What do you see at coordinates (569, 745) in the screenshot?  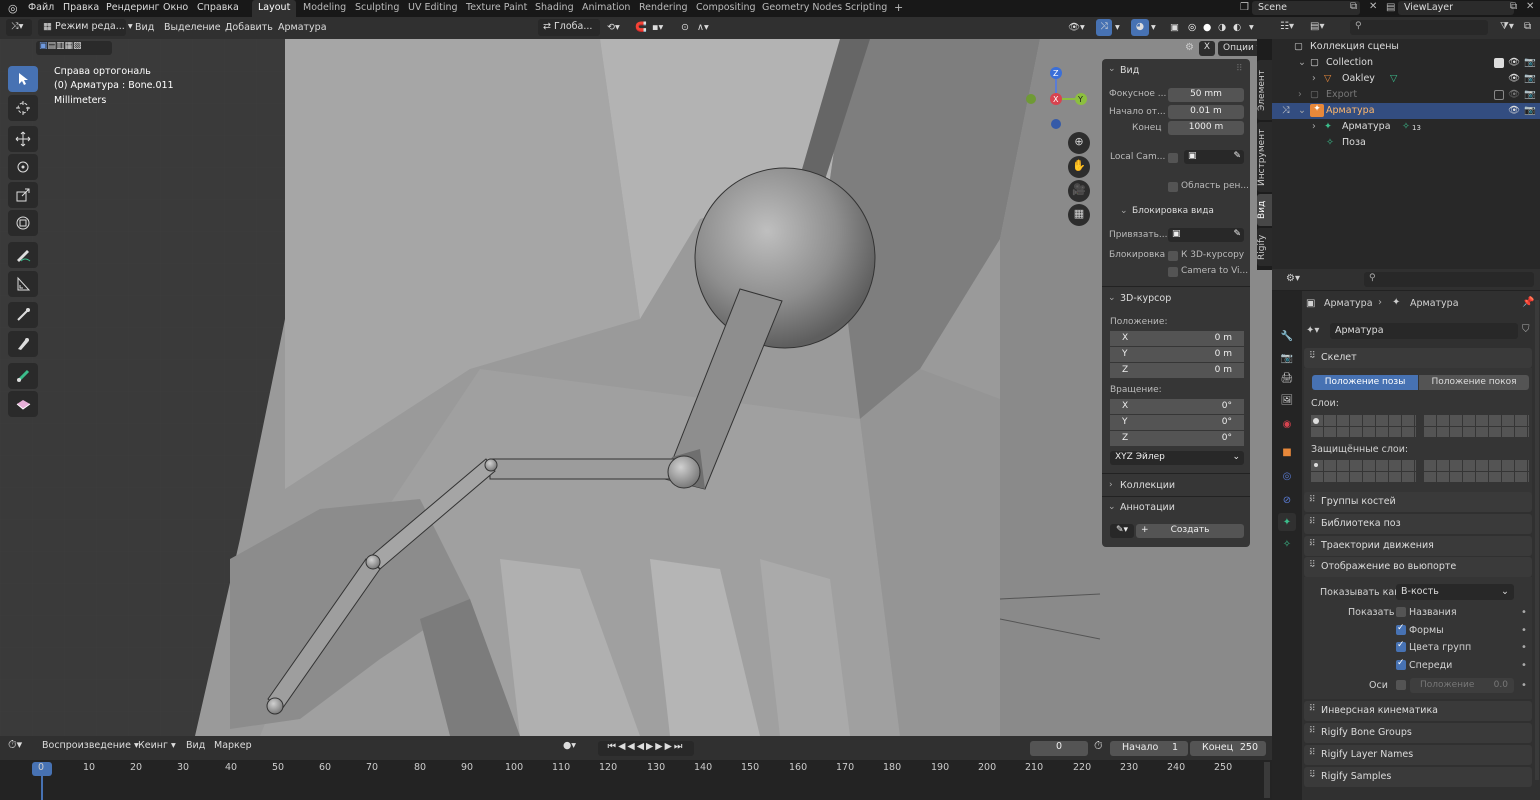 I see `autokey-icon: ●▾` at bounding box center [569, 745].